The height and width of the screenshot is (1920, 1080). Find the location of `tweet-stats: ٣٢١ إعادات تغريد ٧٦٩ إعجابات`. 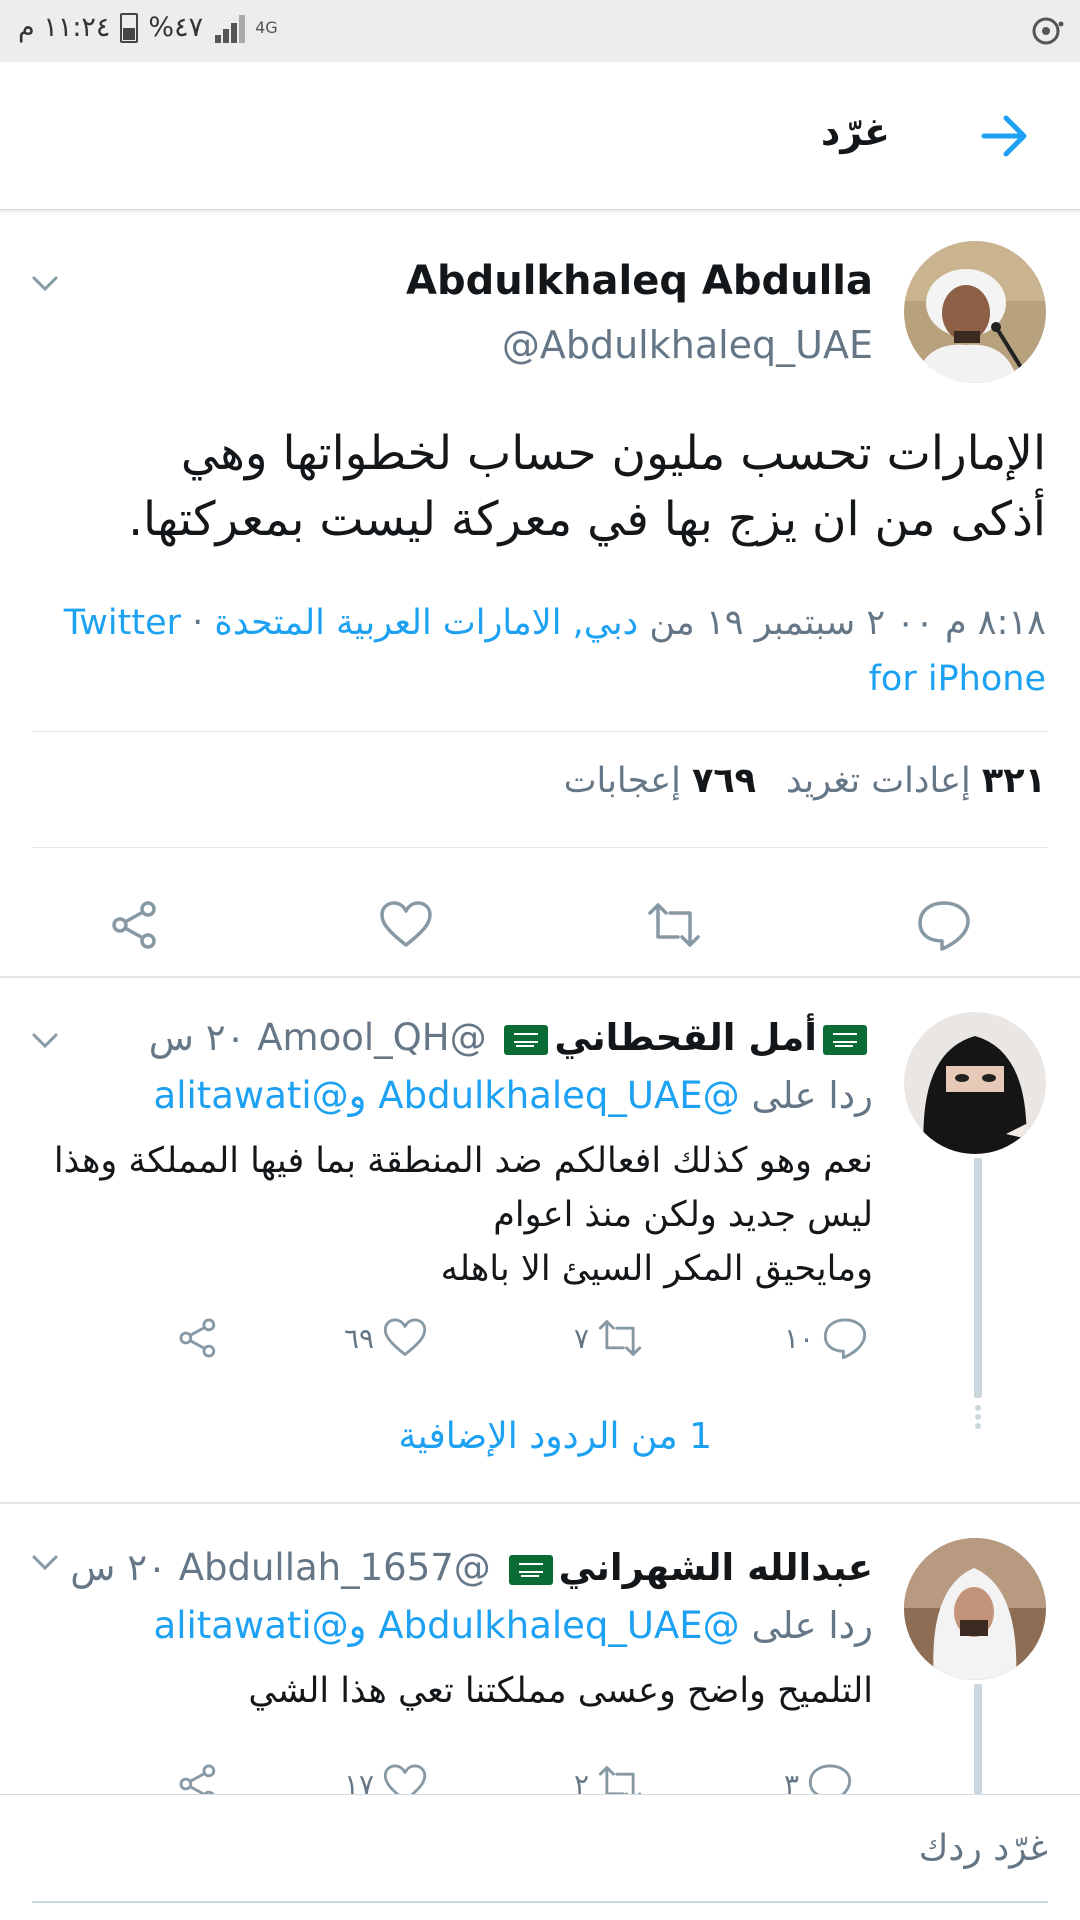

tweet-stats: ٣٢١ إعادات تغريد ٧٦٩ إعجابات is located at coordinates (805, 781).